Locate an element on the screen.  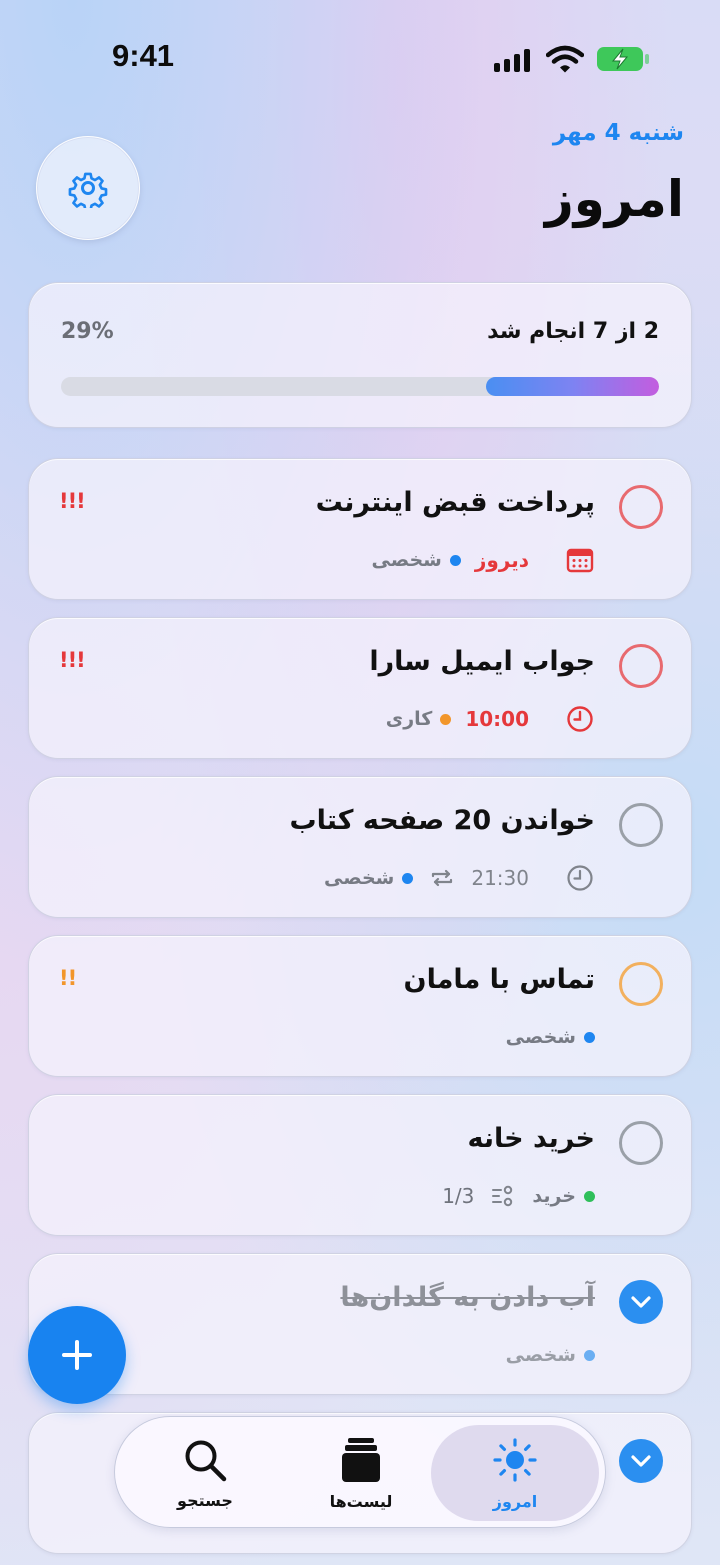
tab-bar: امروز لیست‌ها جستجو is located at coordinates (360, 1472).